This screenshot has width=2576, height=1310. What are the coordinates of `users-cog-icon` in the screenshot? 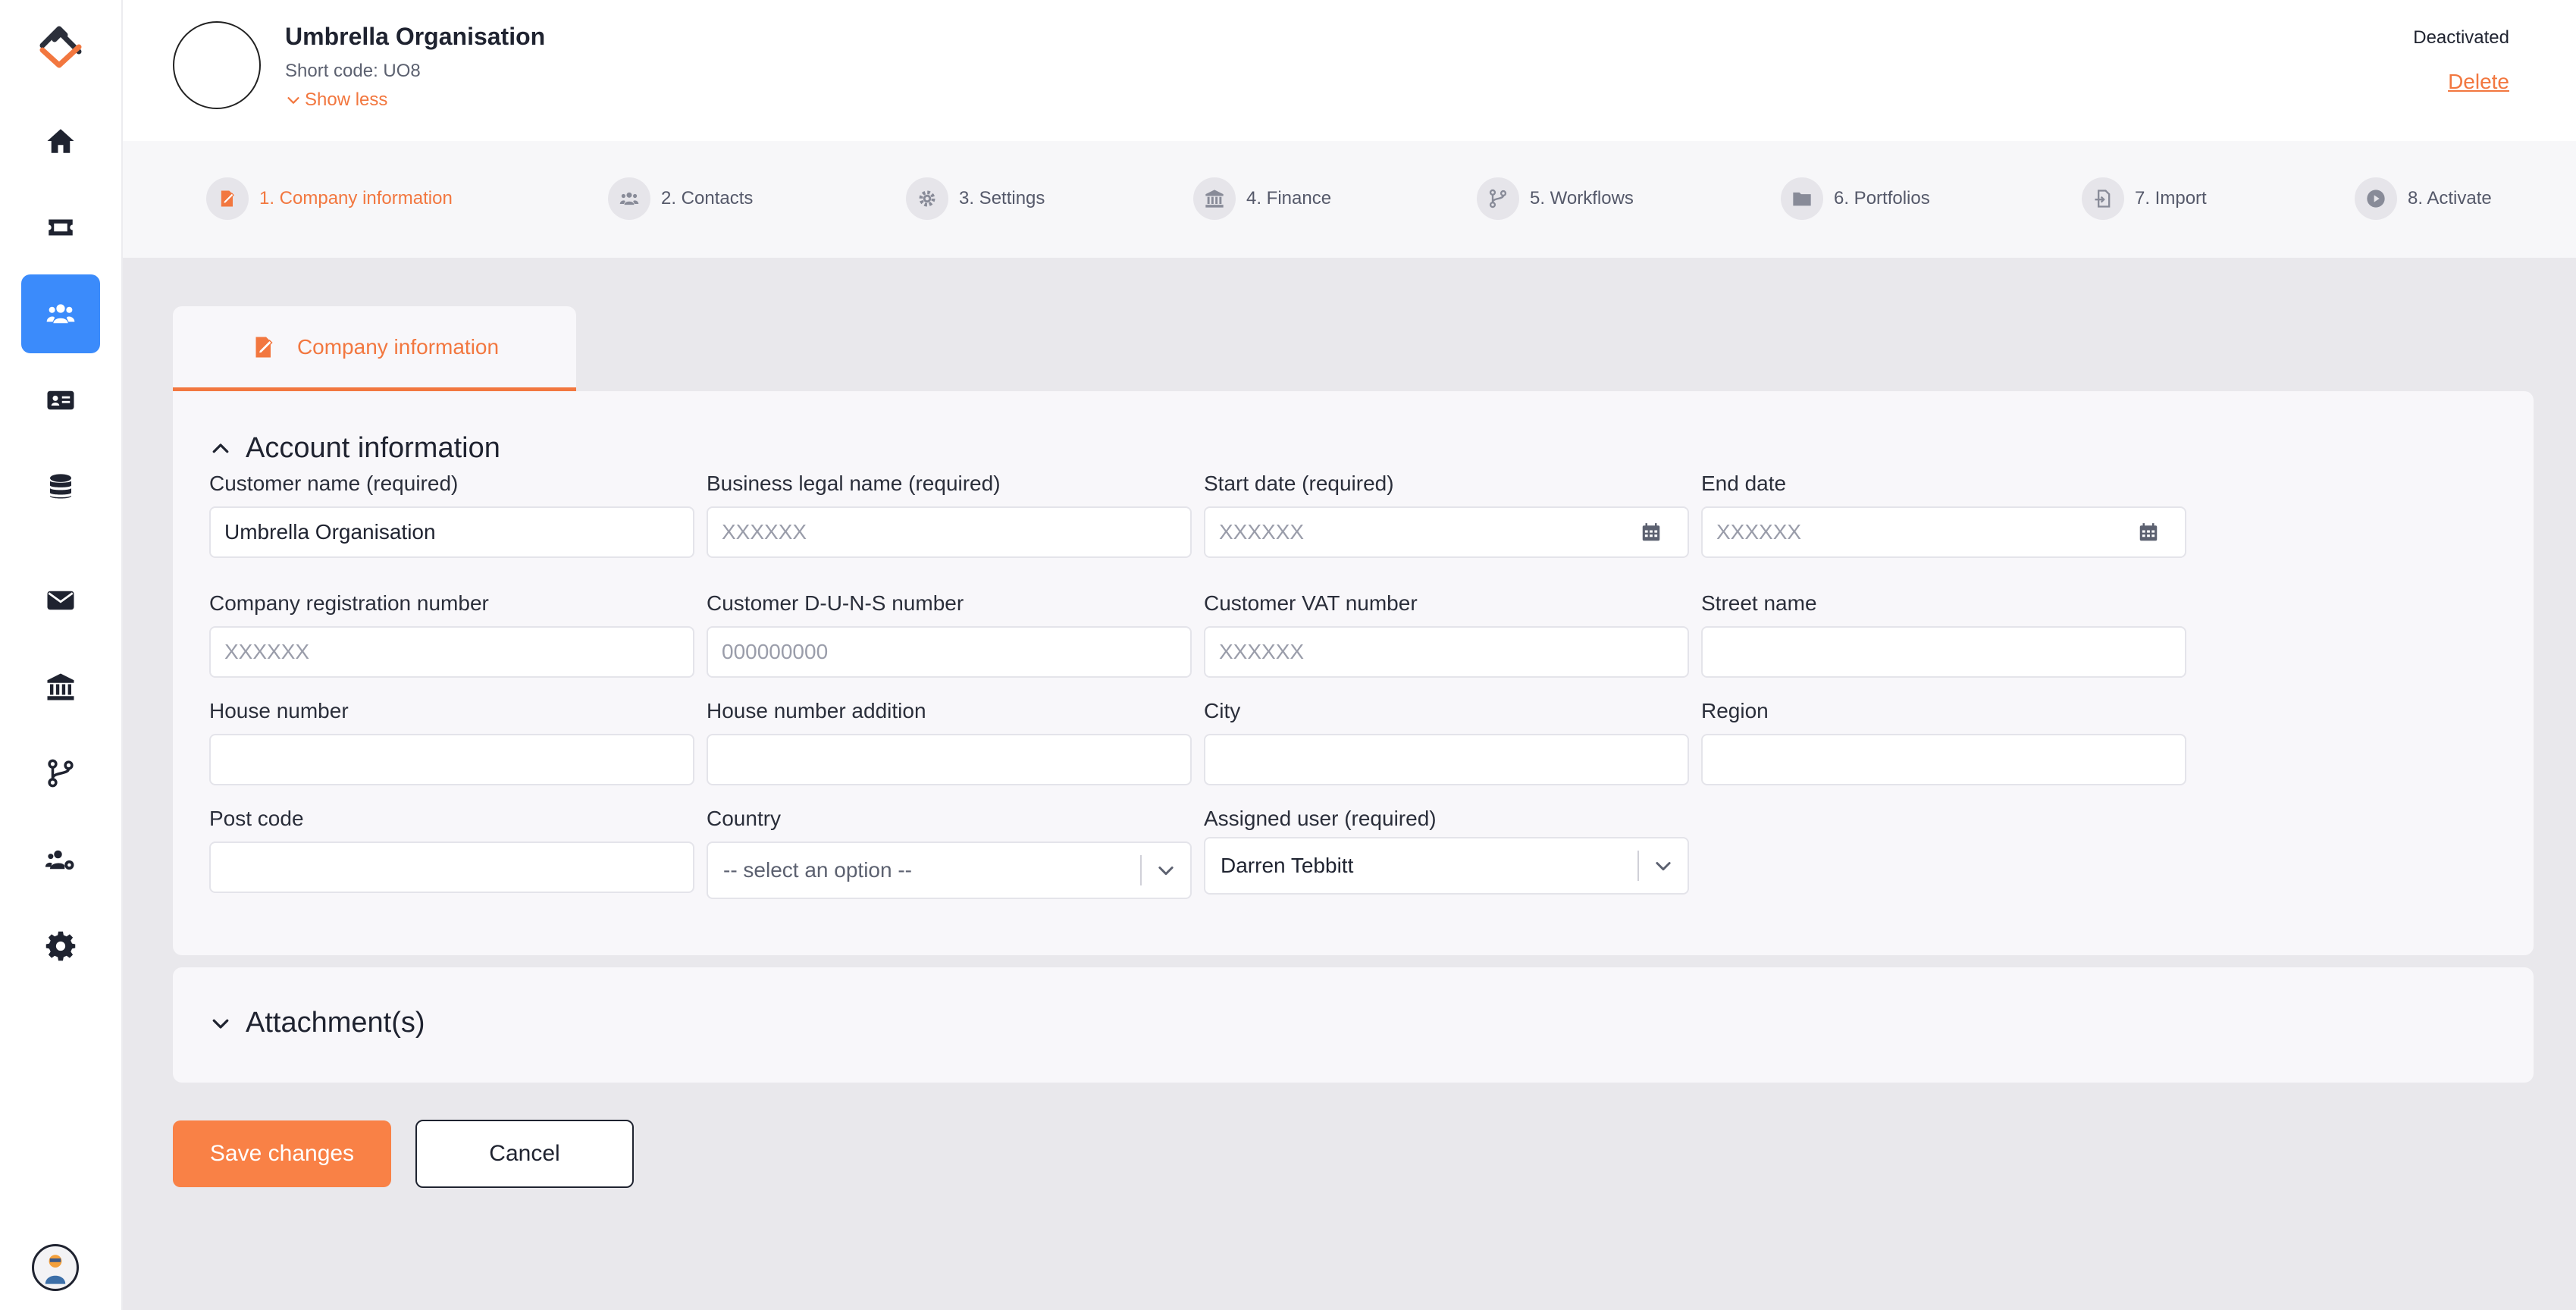 It's located at (60, 860).